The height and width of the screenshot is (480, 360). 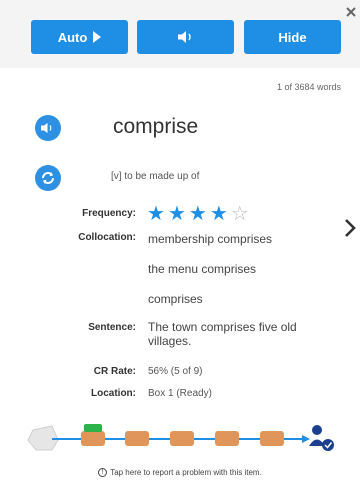 I want to click on definition: [v] to be made up of, so click(x=155, y=176).